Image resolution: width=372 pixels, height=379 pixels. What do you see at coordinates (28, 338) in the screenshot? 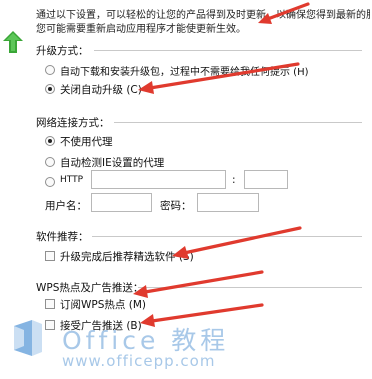
I see `office-logo-icon` at bounding box center [28, 338].